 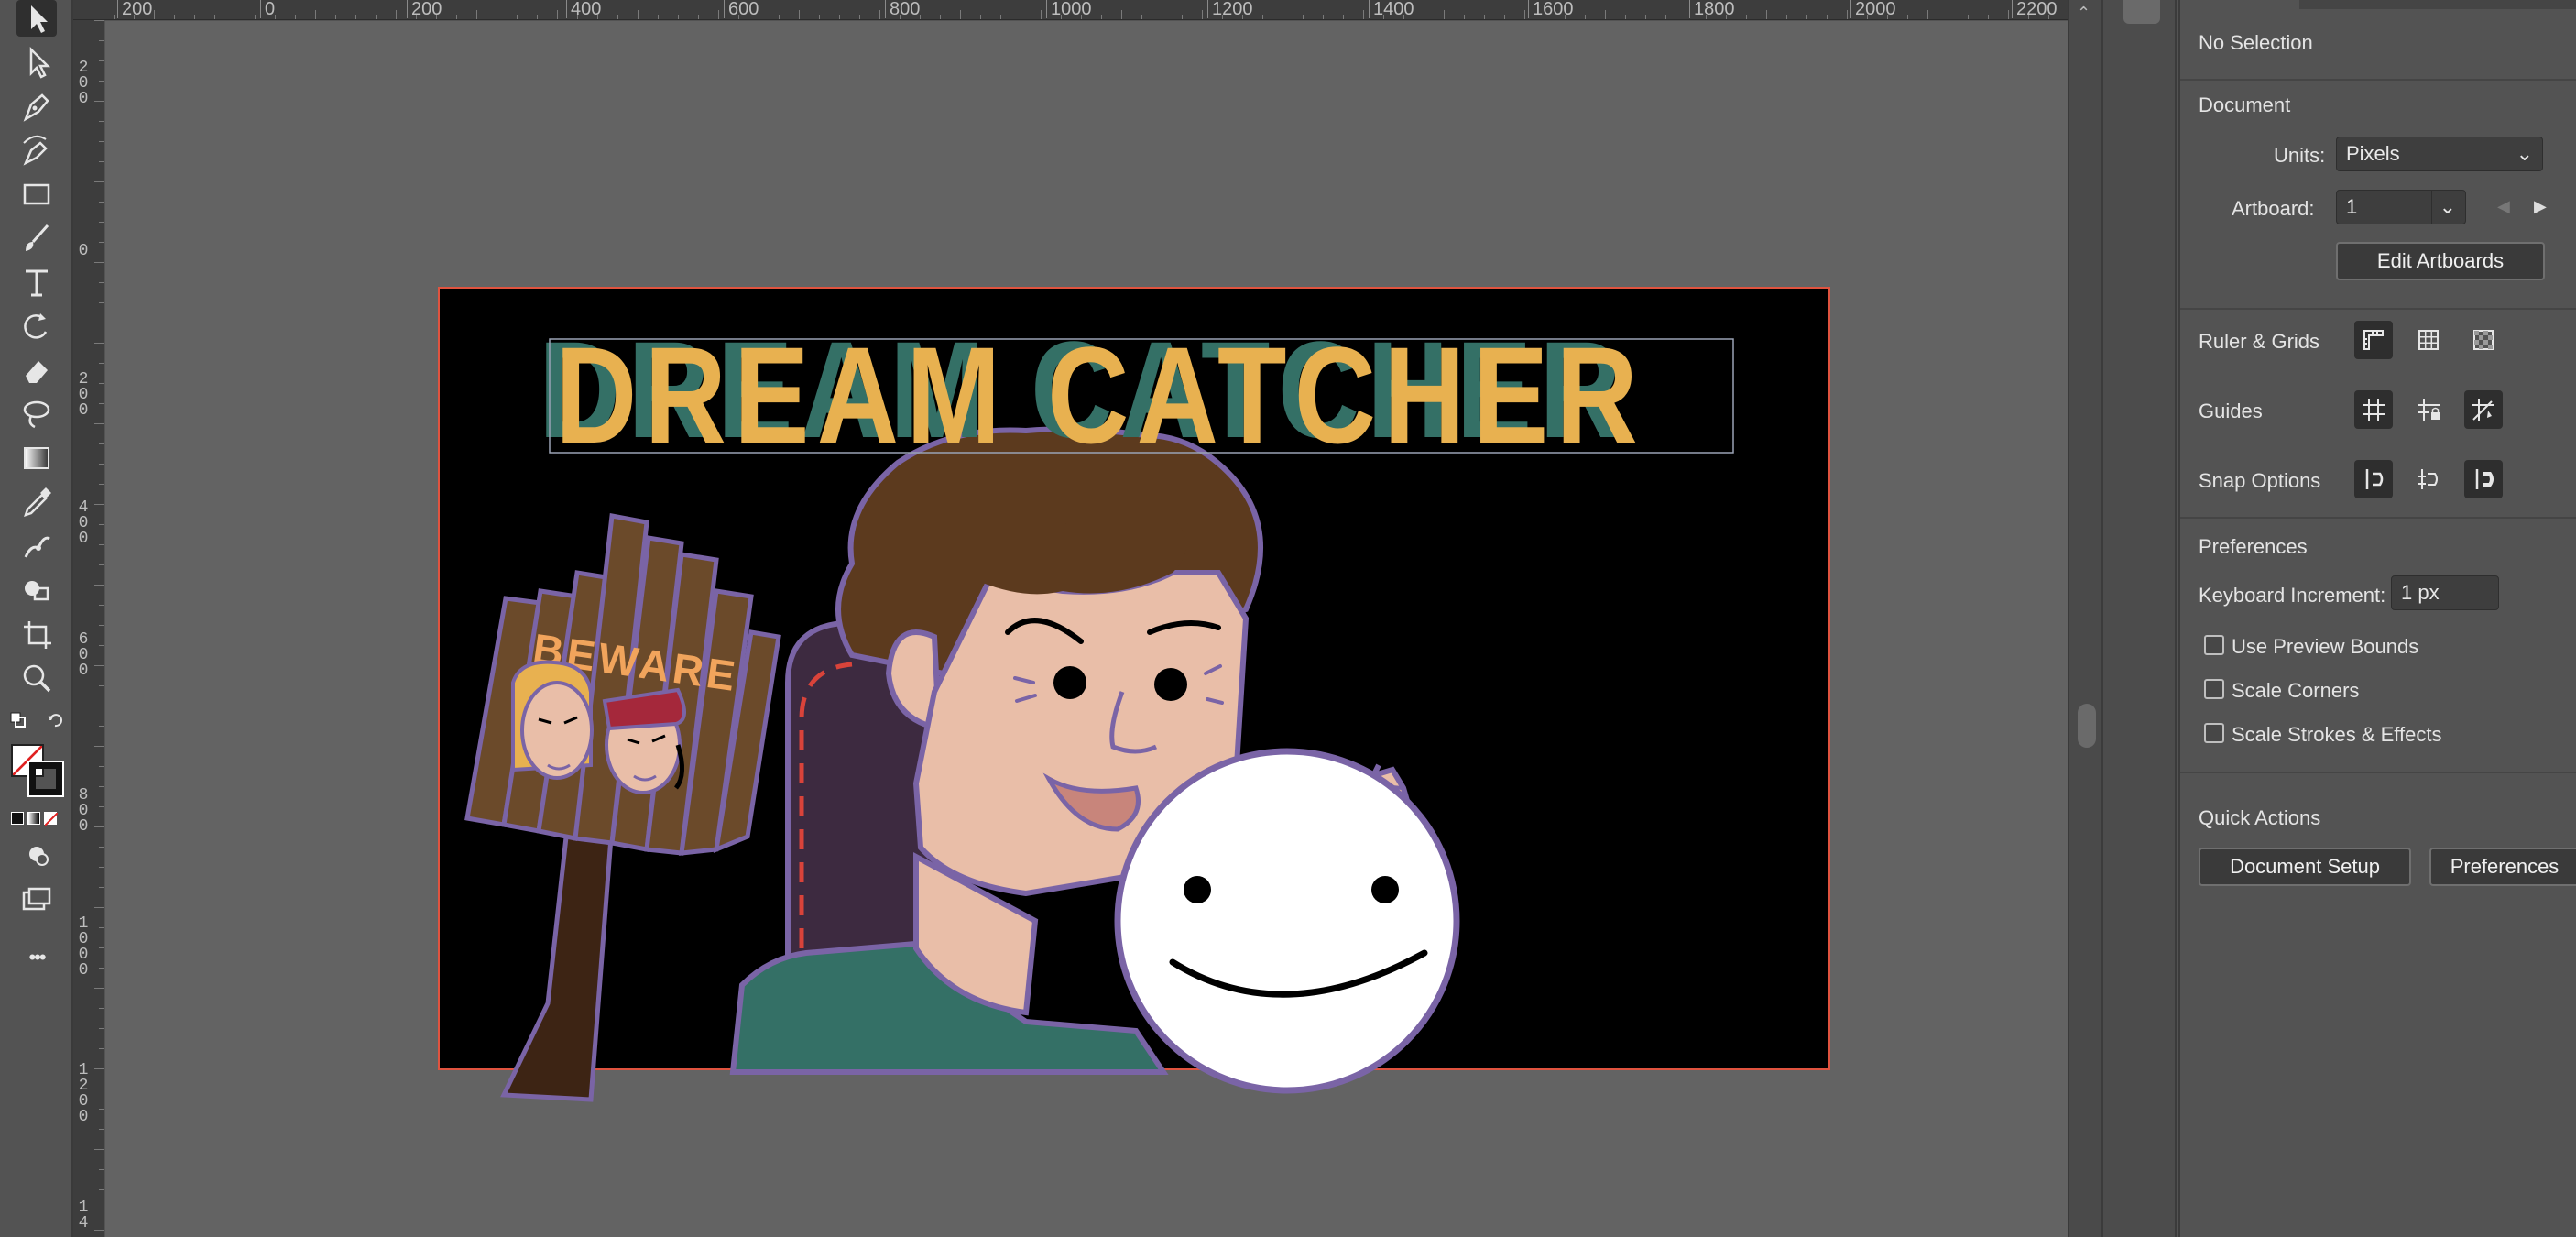 I want to click on document-setup-button: Document Setup, so click(x=2305, y=867).